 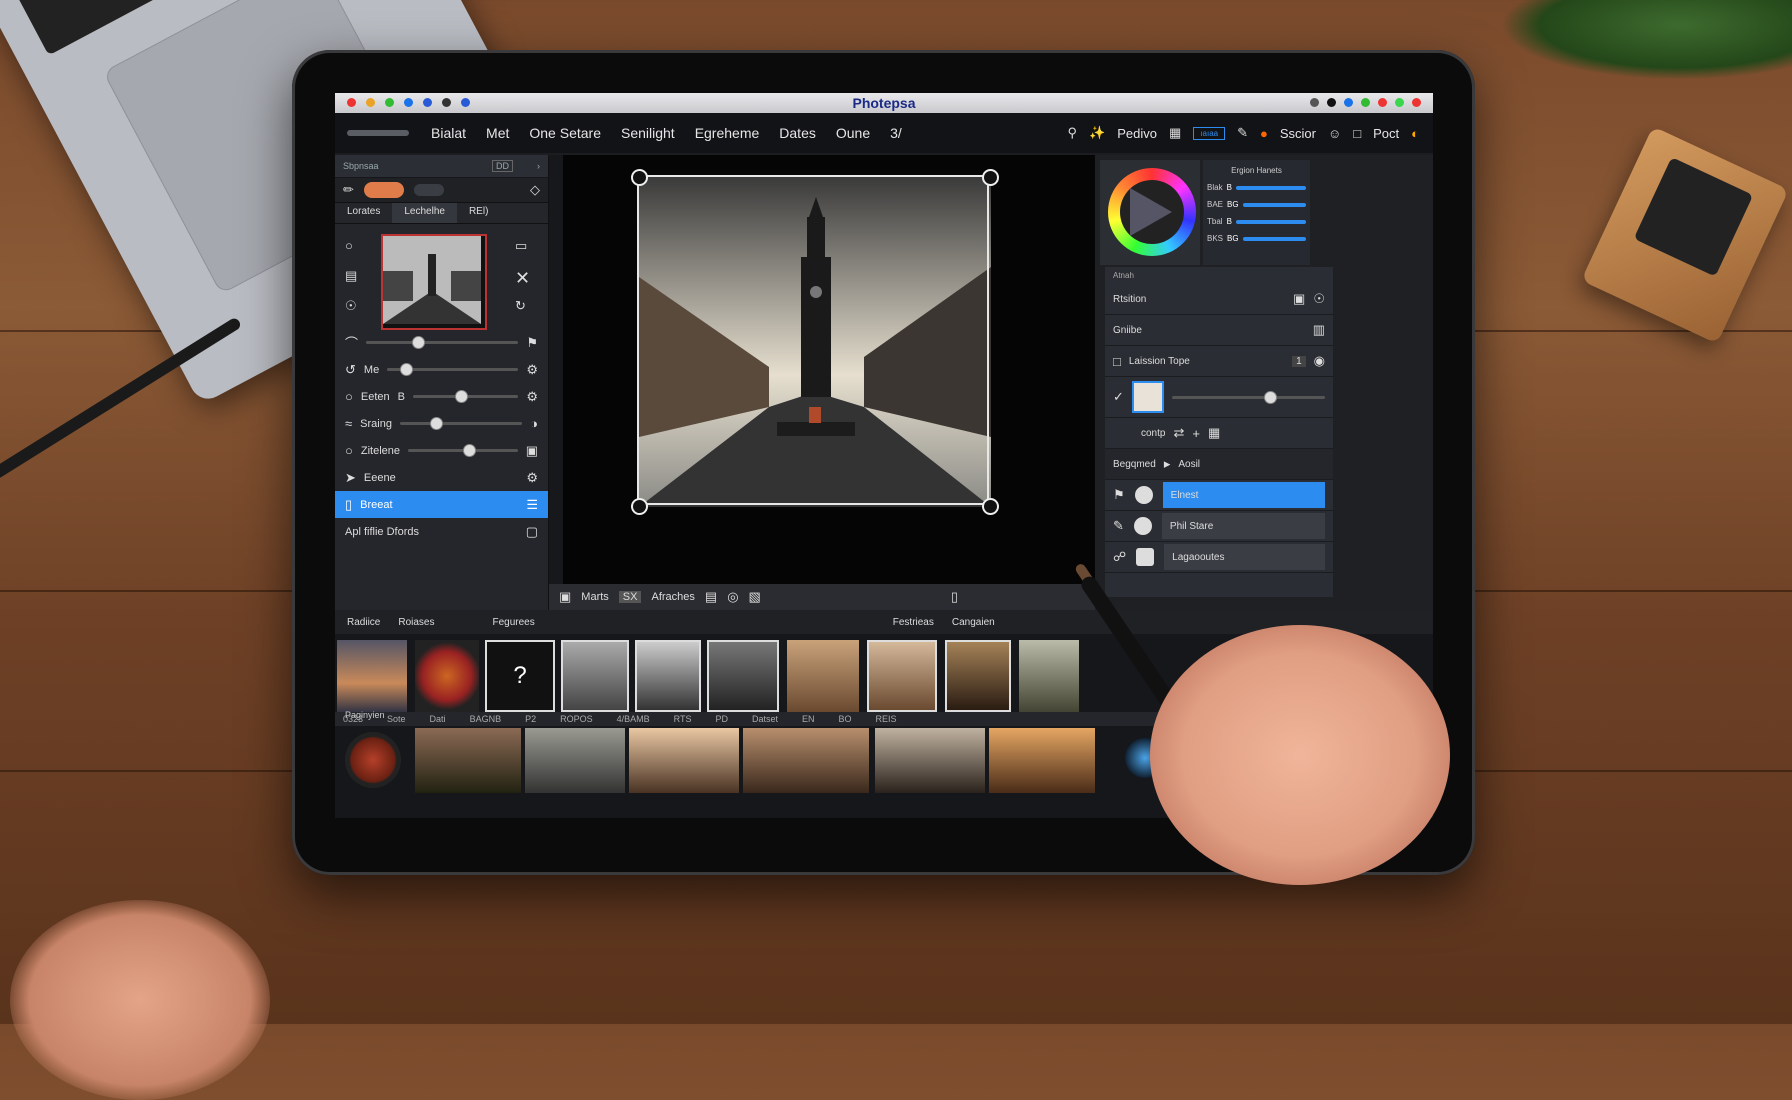 What do you see at coordinates (1147, 397) in the screenshot?
I see `color-swatch` at bounding box center [1147, 397].